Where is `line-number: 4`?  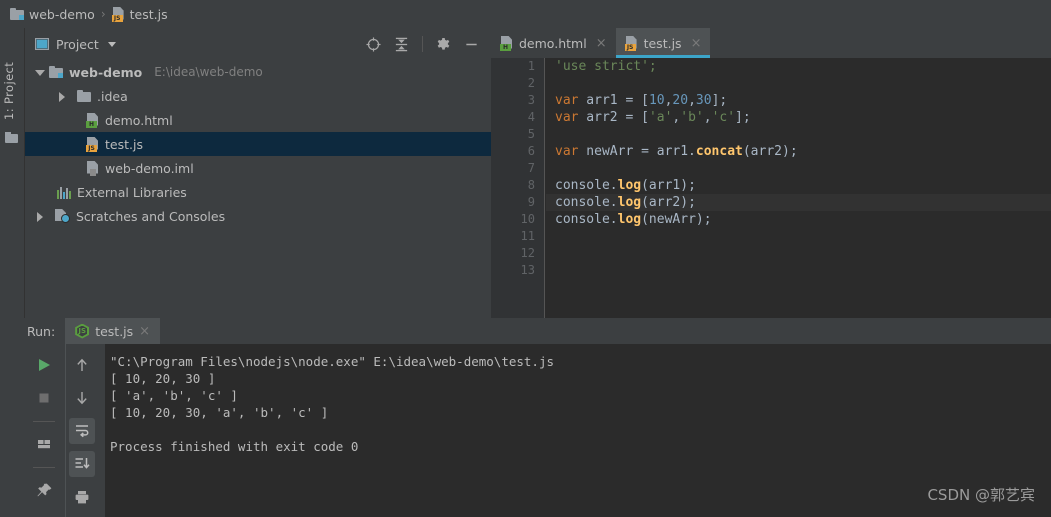
line-number: 4 is located at coordinates (531, 117).